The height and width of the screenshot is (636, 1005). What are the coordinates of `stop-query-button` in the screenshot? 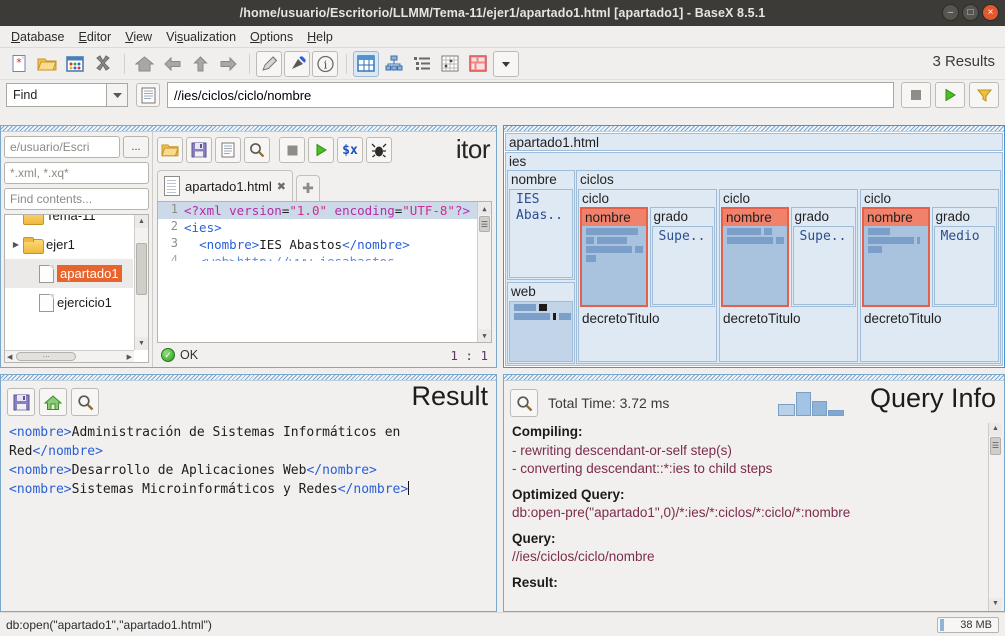 It's located at (916, 95).